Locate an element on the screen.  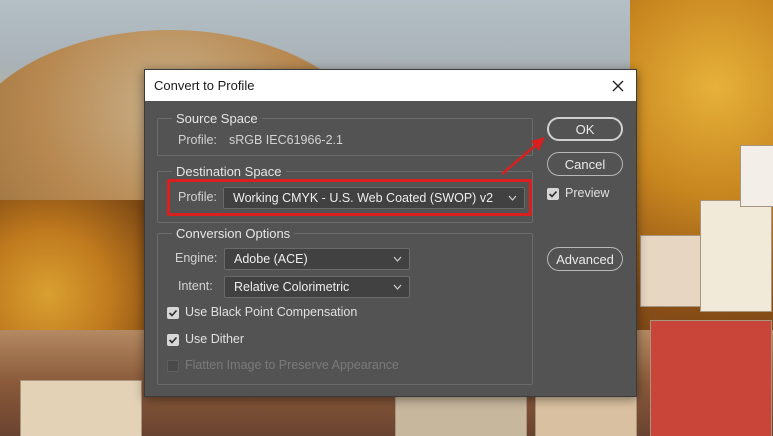
source-space-heading: Source Space is located at coordinates (217, 118).